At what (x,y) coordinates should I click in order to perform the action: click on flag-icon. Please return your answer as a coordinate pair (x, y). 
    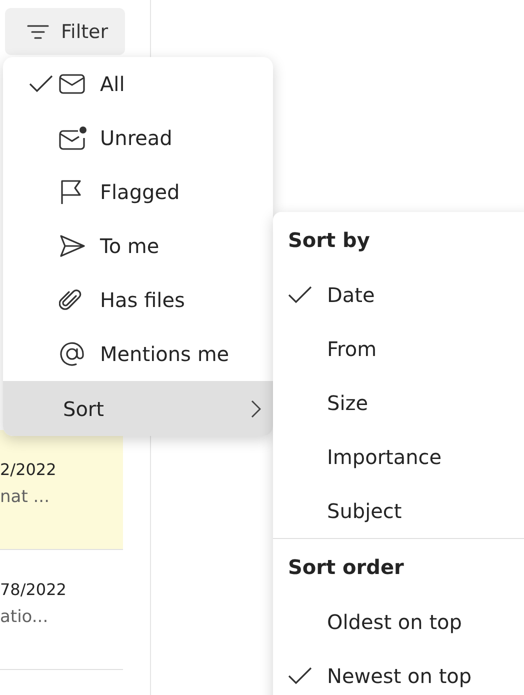
    Looking at the image, I should click on (71, 192).